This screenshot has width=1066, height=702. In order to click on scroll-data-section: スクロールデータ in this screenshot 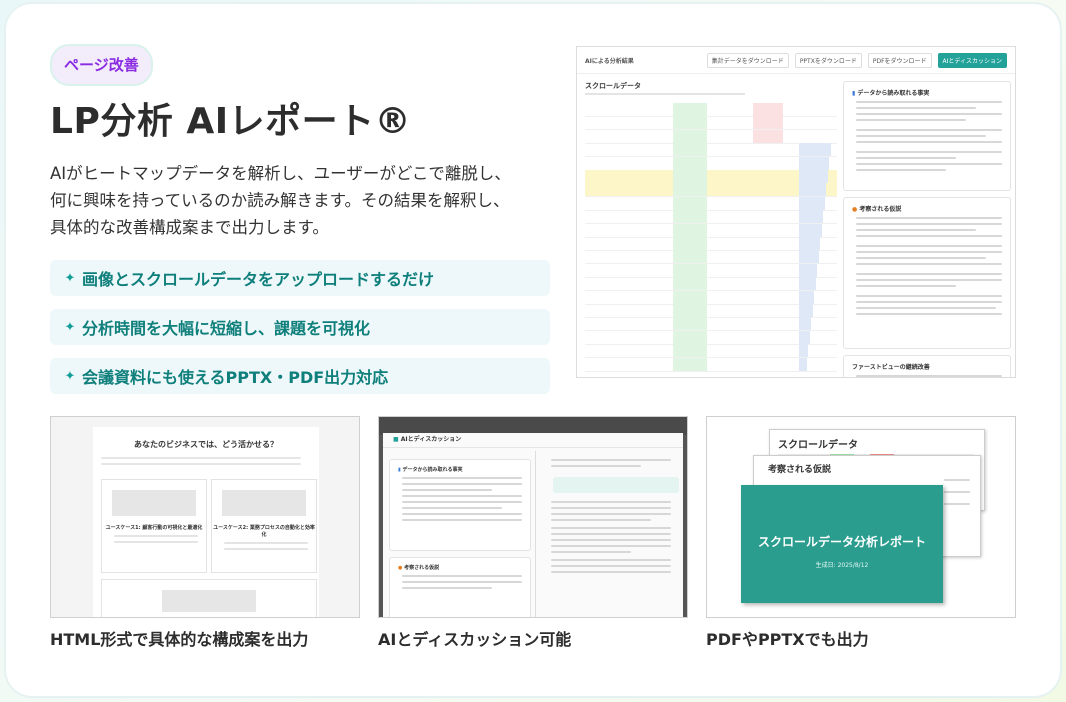, I will do `click(711, 226)`.